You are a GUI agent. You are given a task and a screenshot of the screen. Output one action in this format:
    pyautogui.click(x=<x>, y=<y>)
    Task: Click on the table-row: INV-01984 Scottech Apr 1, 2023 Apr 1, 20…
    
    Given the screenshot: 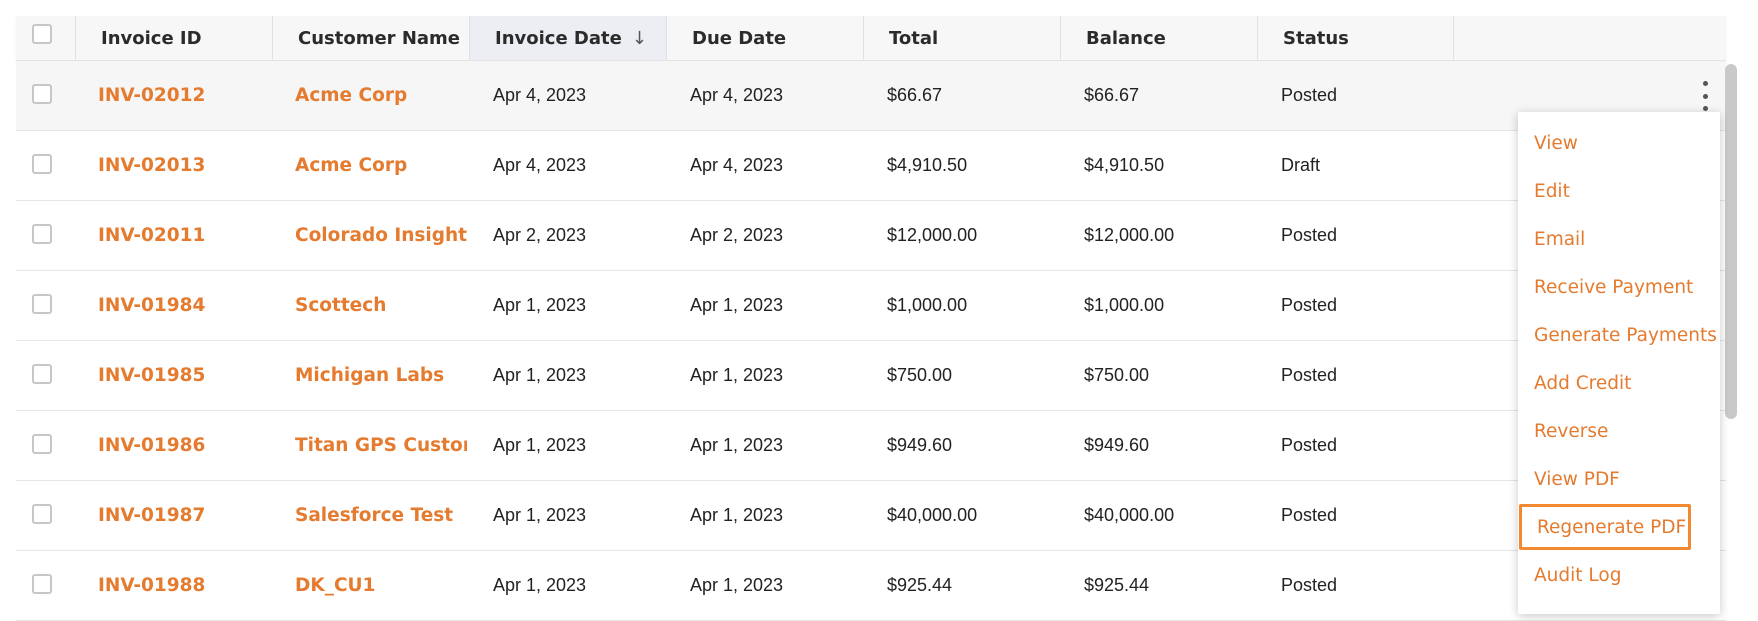 What is the action you would take?
    pyautogui.click(x=871, y=306)
    